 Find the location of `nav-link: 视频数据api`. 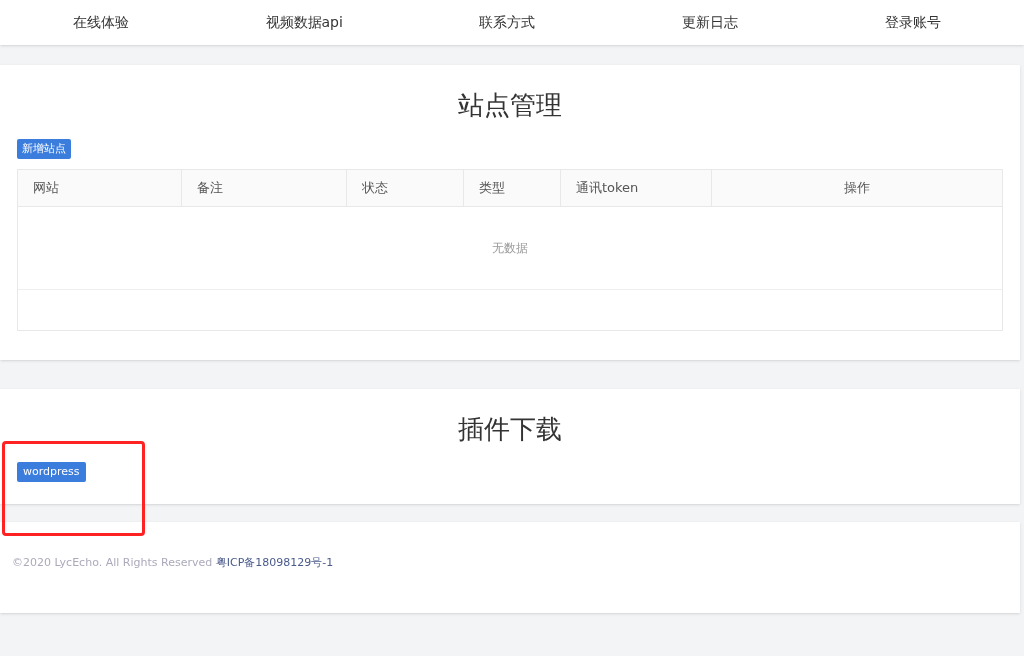

nav-link: 视频数据api is located at coordinates (304, 22).